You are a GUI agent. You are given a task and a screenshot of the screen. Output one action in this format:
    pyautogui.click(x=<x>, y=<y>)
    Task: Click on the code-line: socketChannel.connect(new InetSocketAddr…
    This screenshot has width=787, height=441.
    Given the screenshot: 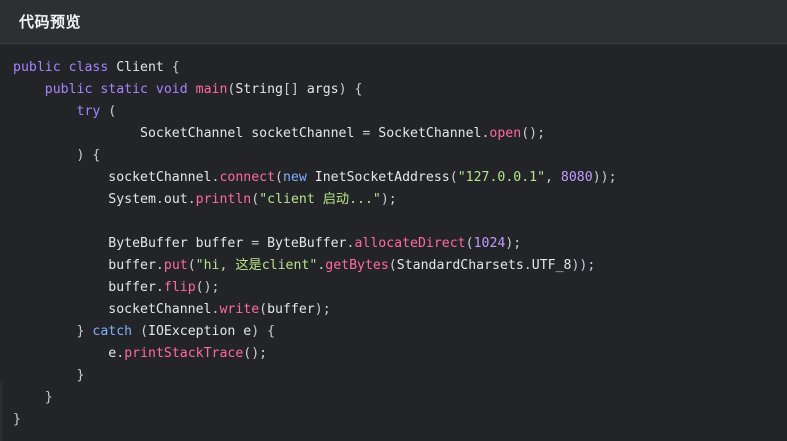 What is the action you would take?
    pyautogui.click(x=400, y=178)
    